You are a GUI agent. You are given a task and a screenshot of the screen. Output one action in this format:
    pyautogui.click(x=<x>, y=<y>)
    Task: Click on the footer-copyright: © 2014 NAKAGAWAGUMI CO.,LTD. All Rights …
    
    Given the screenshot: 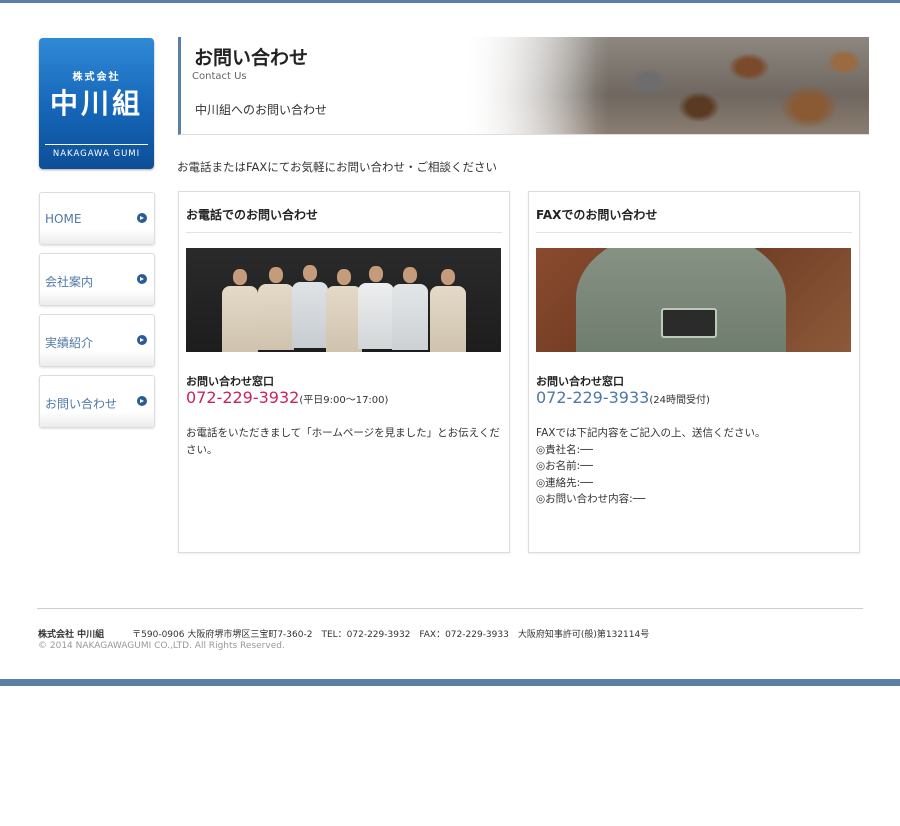 What is the action you would take?
    pyautogui.click(x=161, y=646)
    